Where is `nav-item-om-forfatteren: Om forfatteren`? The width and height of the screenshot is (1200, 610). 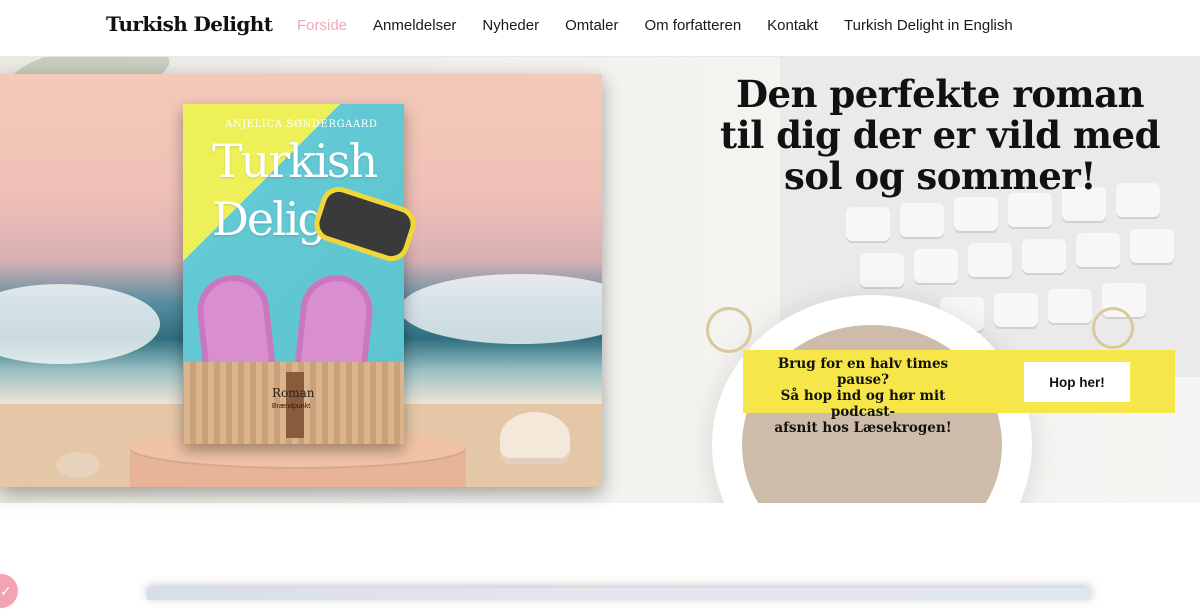
nav-item-om-forfatteren: Om forfatteren is located at coordinates (692, 25).